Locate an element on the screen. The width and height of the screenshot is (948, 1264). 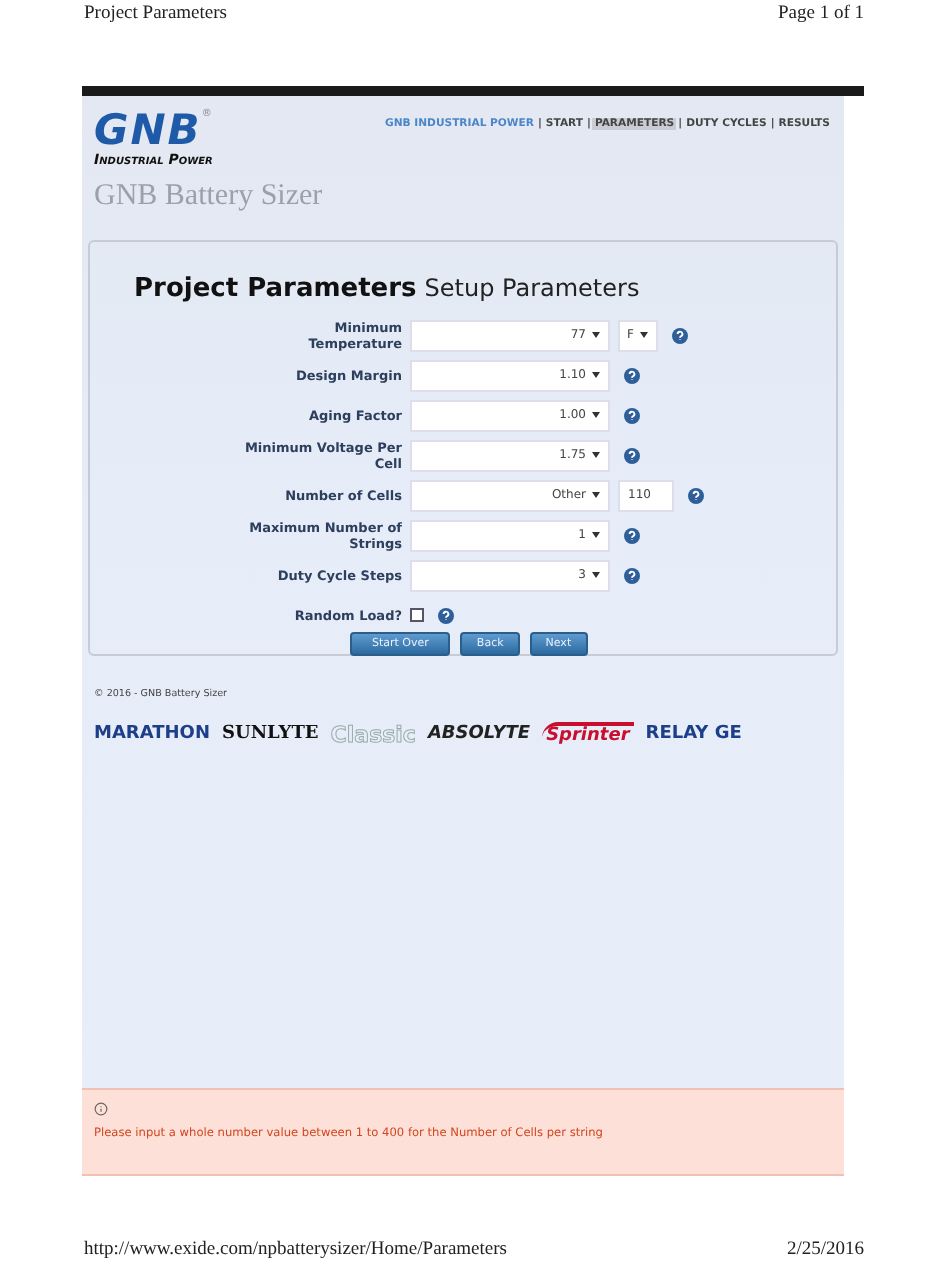
brand-logo: SUNLYTE is located at coordinates (270, 734).